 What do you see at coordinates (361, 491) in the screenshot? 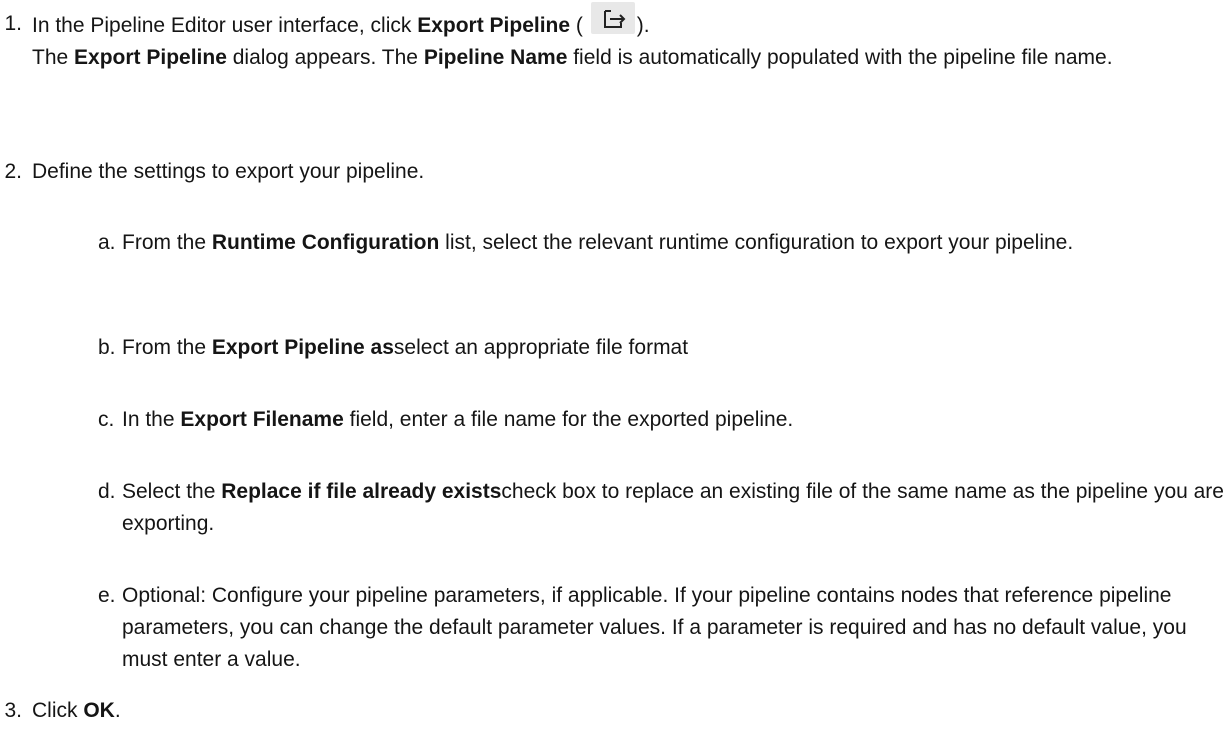
I see `ui-term: Replace if file already exists` at bounding box center [361, 491].